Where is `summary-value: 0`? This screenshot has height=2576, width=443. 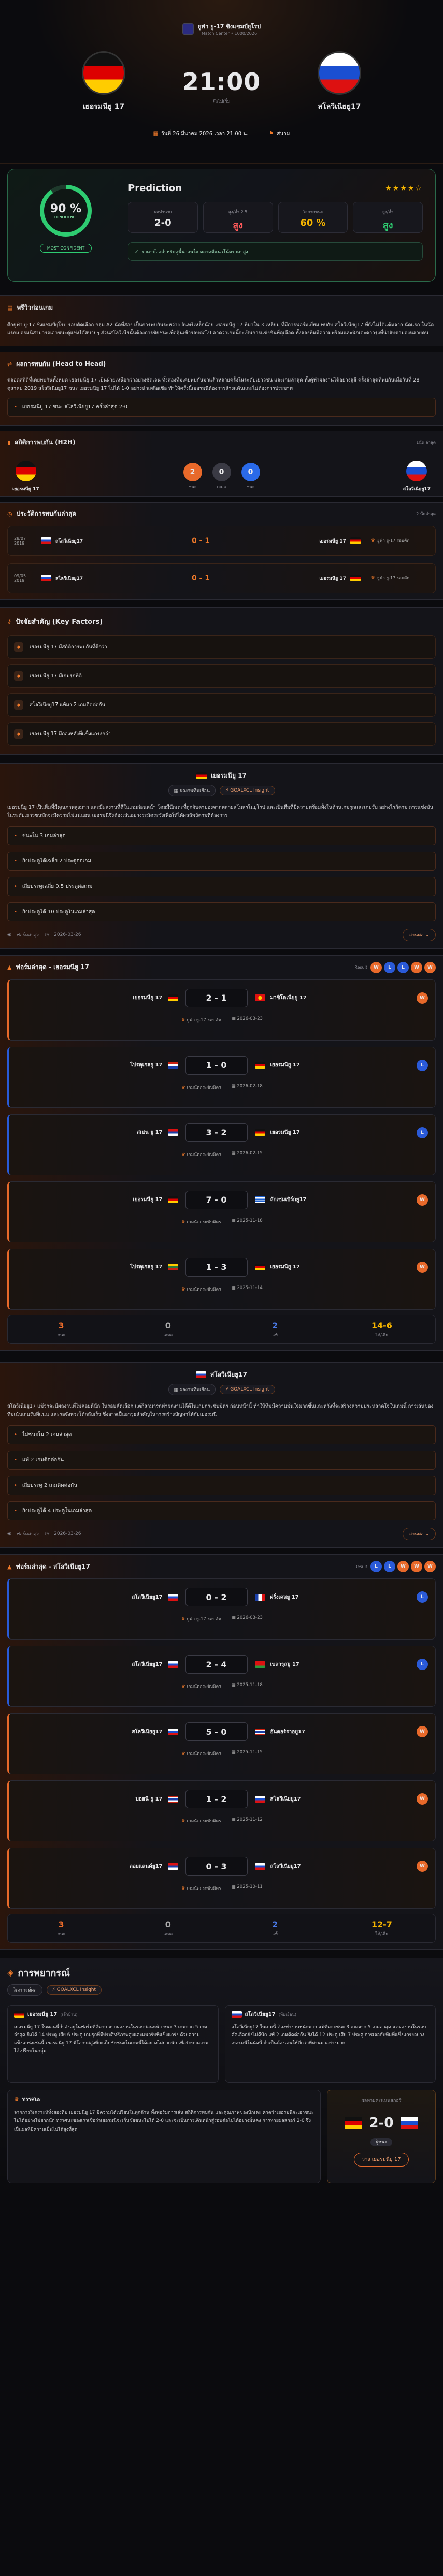
summary-value: 0 is located at coordinates (168, 1925).